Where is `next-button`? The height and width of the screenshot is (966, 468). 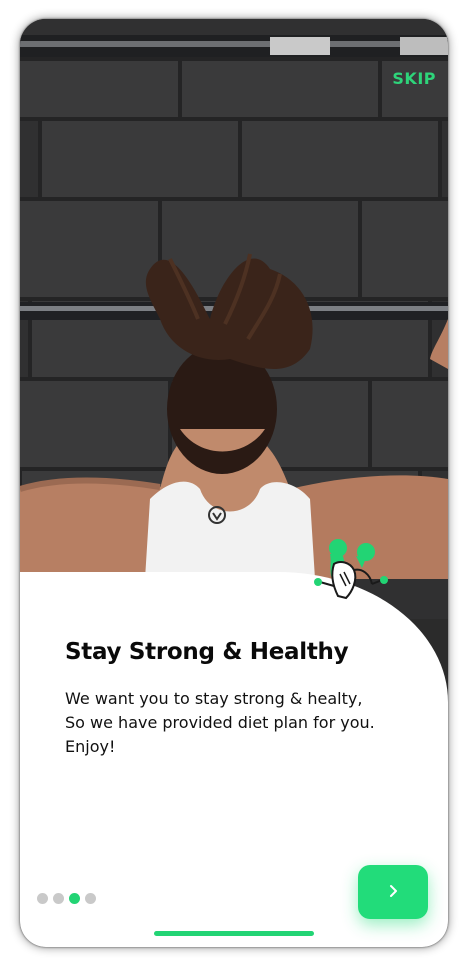
next-button is located at coordinates (393, 892).